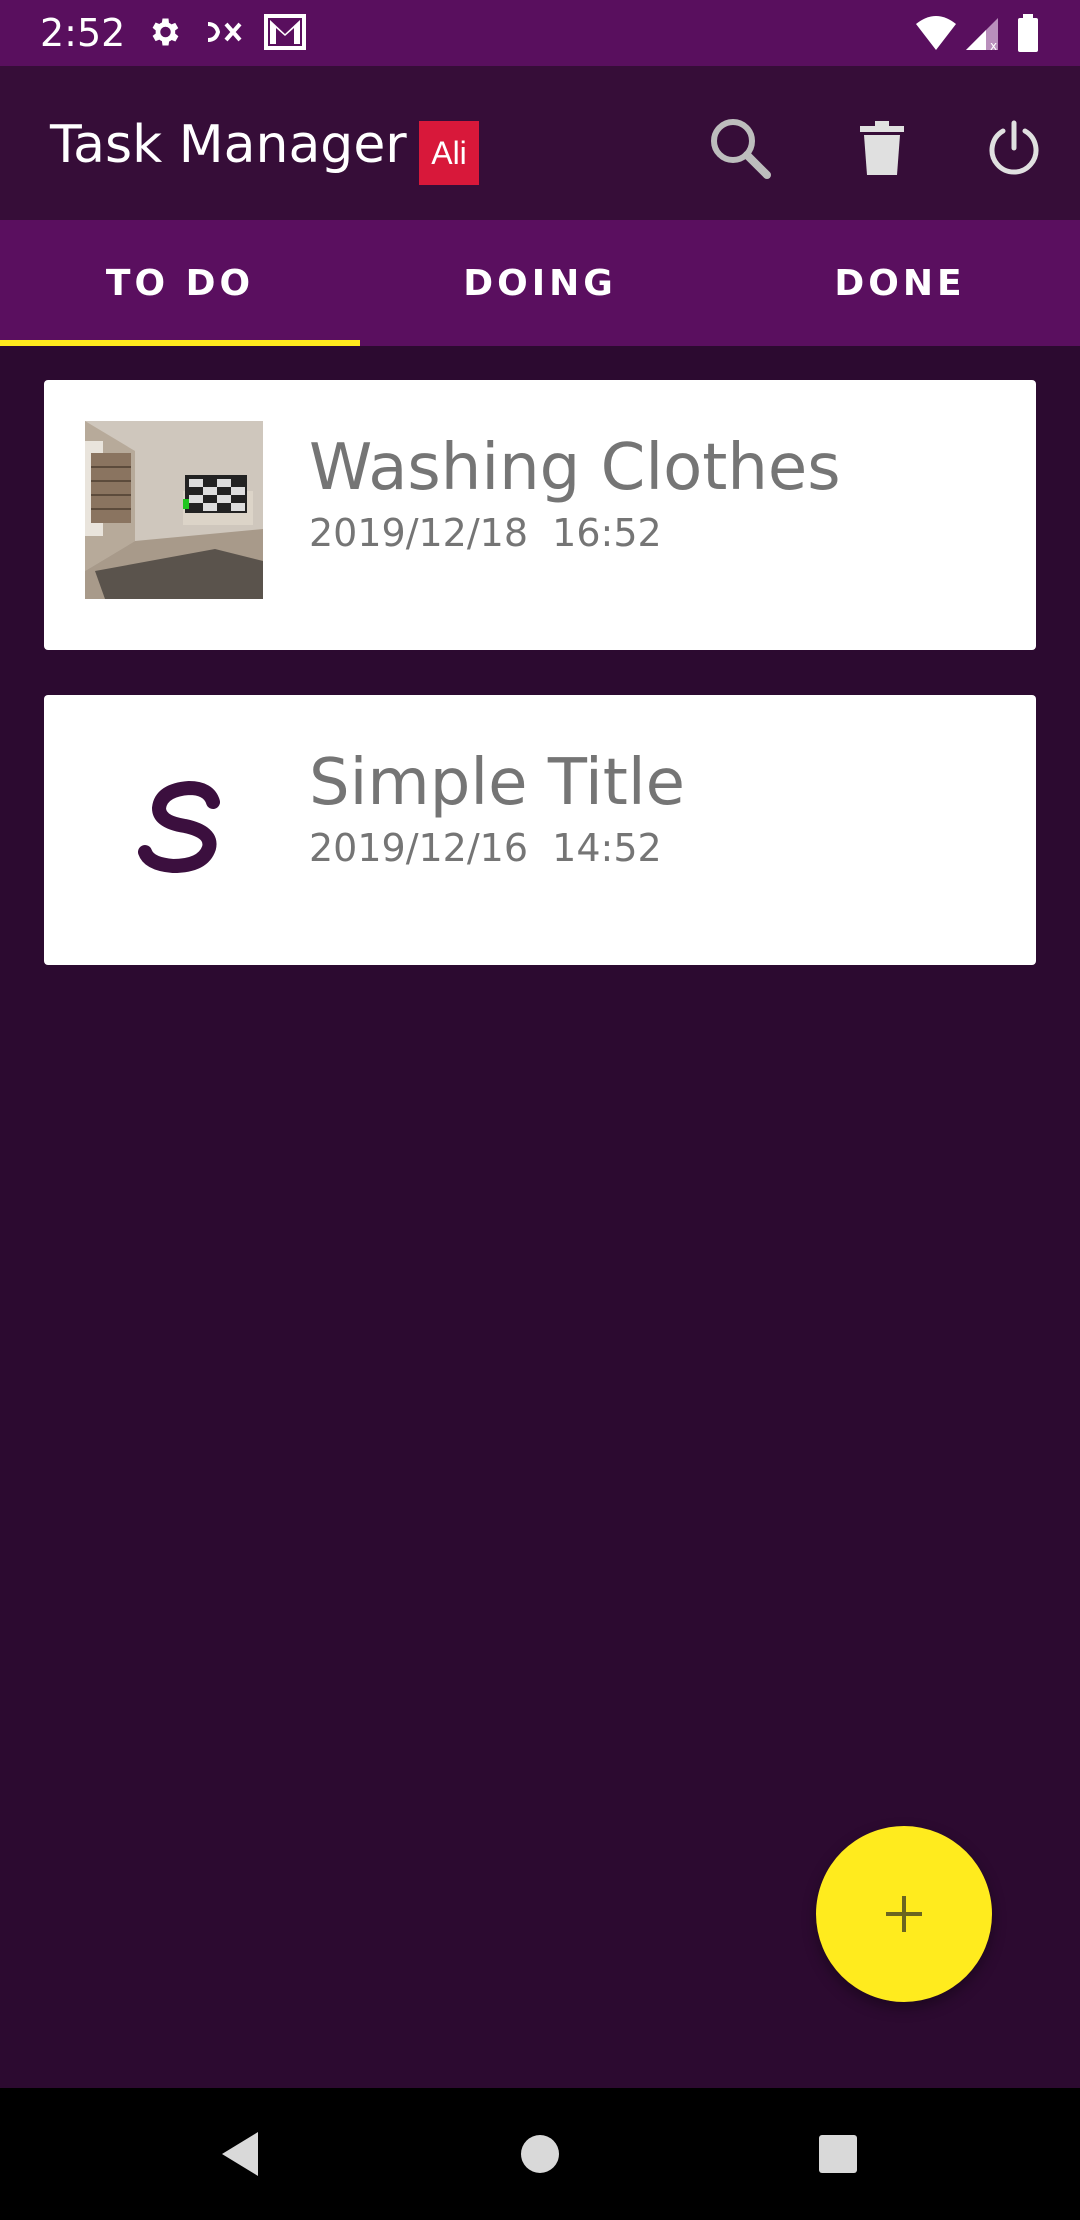 Image resolution: width=1080 pixels, height=2220 pixels. I want to click on plus-icon, so click(904, 1914).